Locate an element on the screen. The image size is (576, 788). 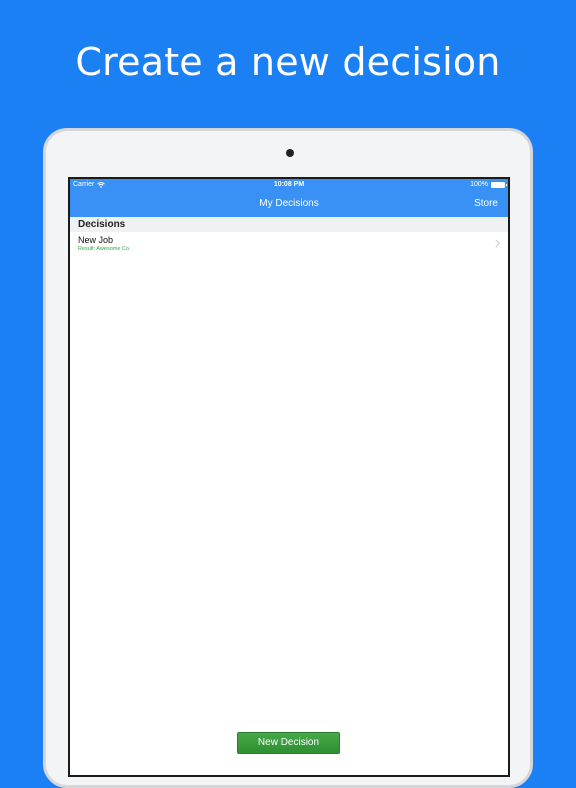
nav-title: My Decisions is located at coordinates (289, 203).